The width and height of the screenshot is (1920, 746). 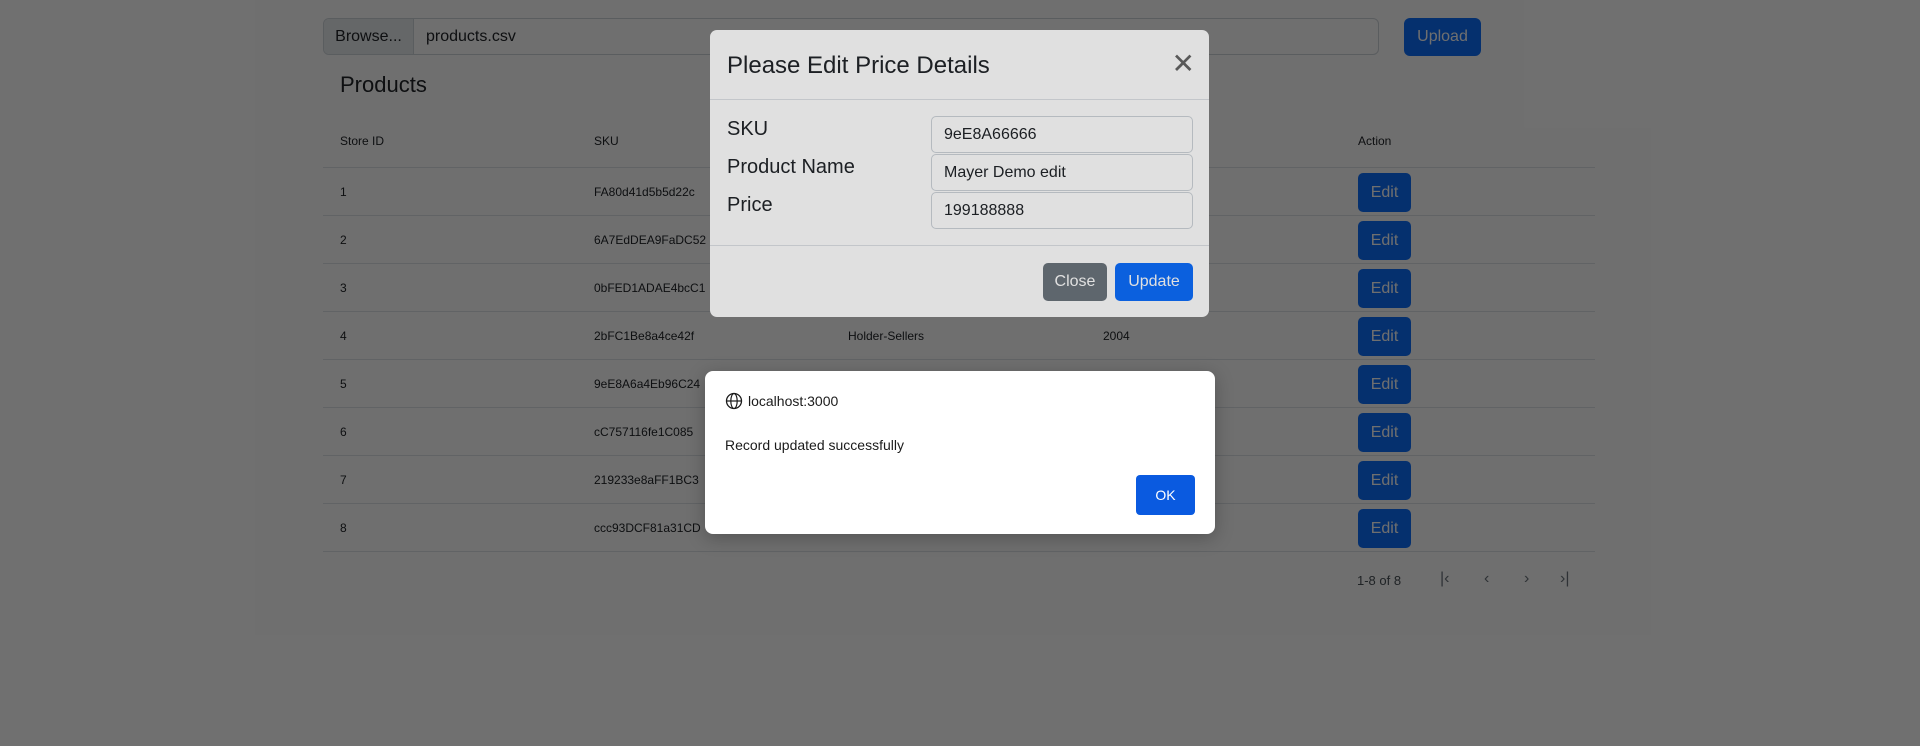 I want to click on alert-message: Record updated successfully, so click(x=814, y=445).